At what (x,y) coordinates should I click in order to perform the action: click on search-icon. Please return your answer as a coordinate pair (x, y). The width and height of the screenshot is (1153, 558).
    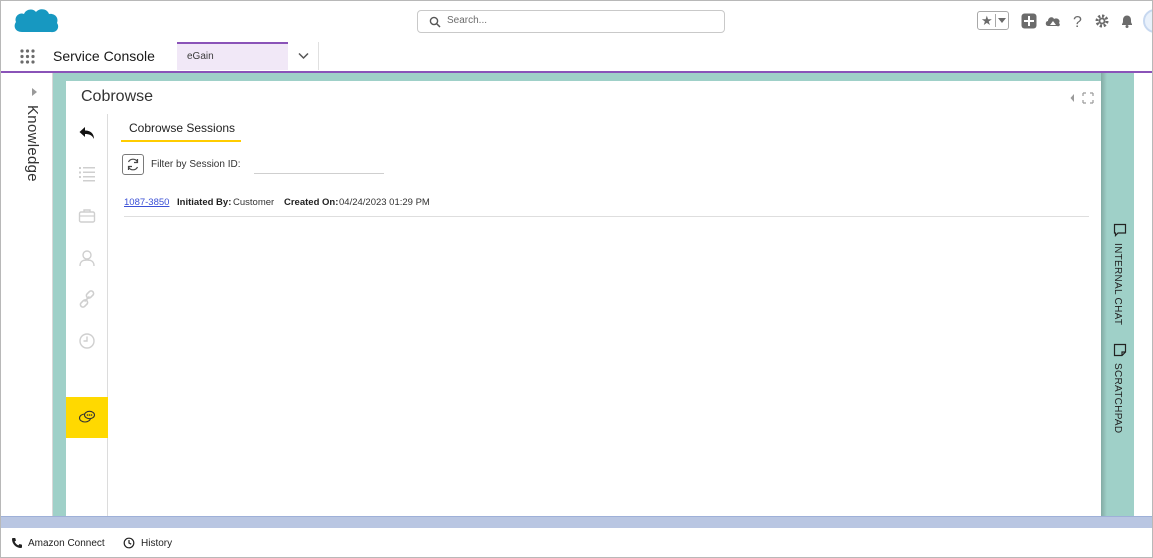
    Looking at the image, I should click on (435, 22).